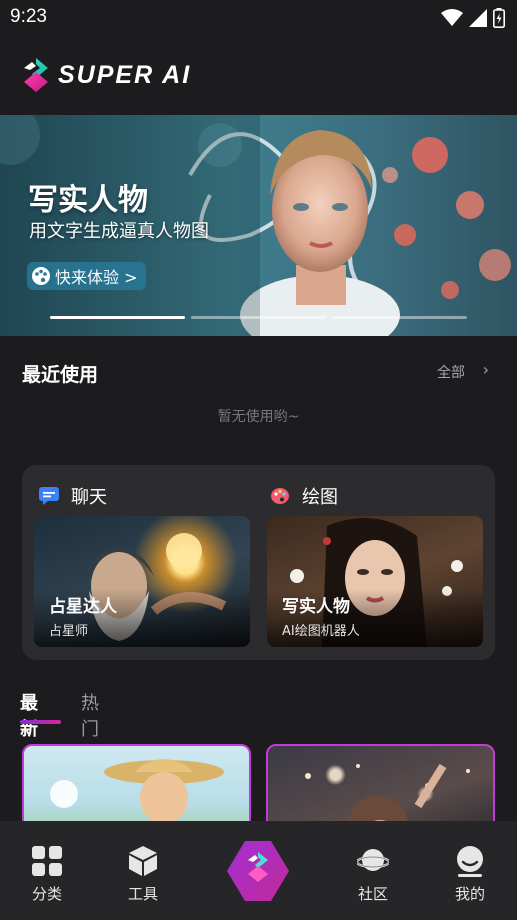  I want to click on try-now-button: 快来体验 >, so click(86, 276).